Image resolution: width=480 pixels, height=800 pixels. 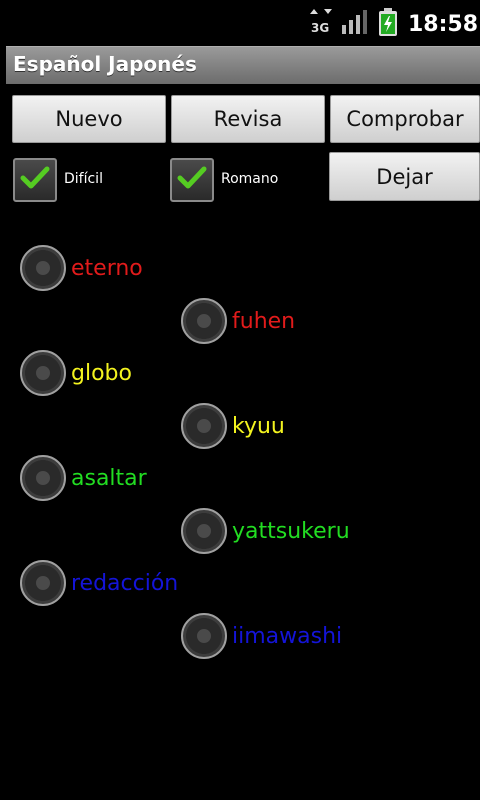 I want to click on network-3g-icon: 3G, so click(x=320, y=24).